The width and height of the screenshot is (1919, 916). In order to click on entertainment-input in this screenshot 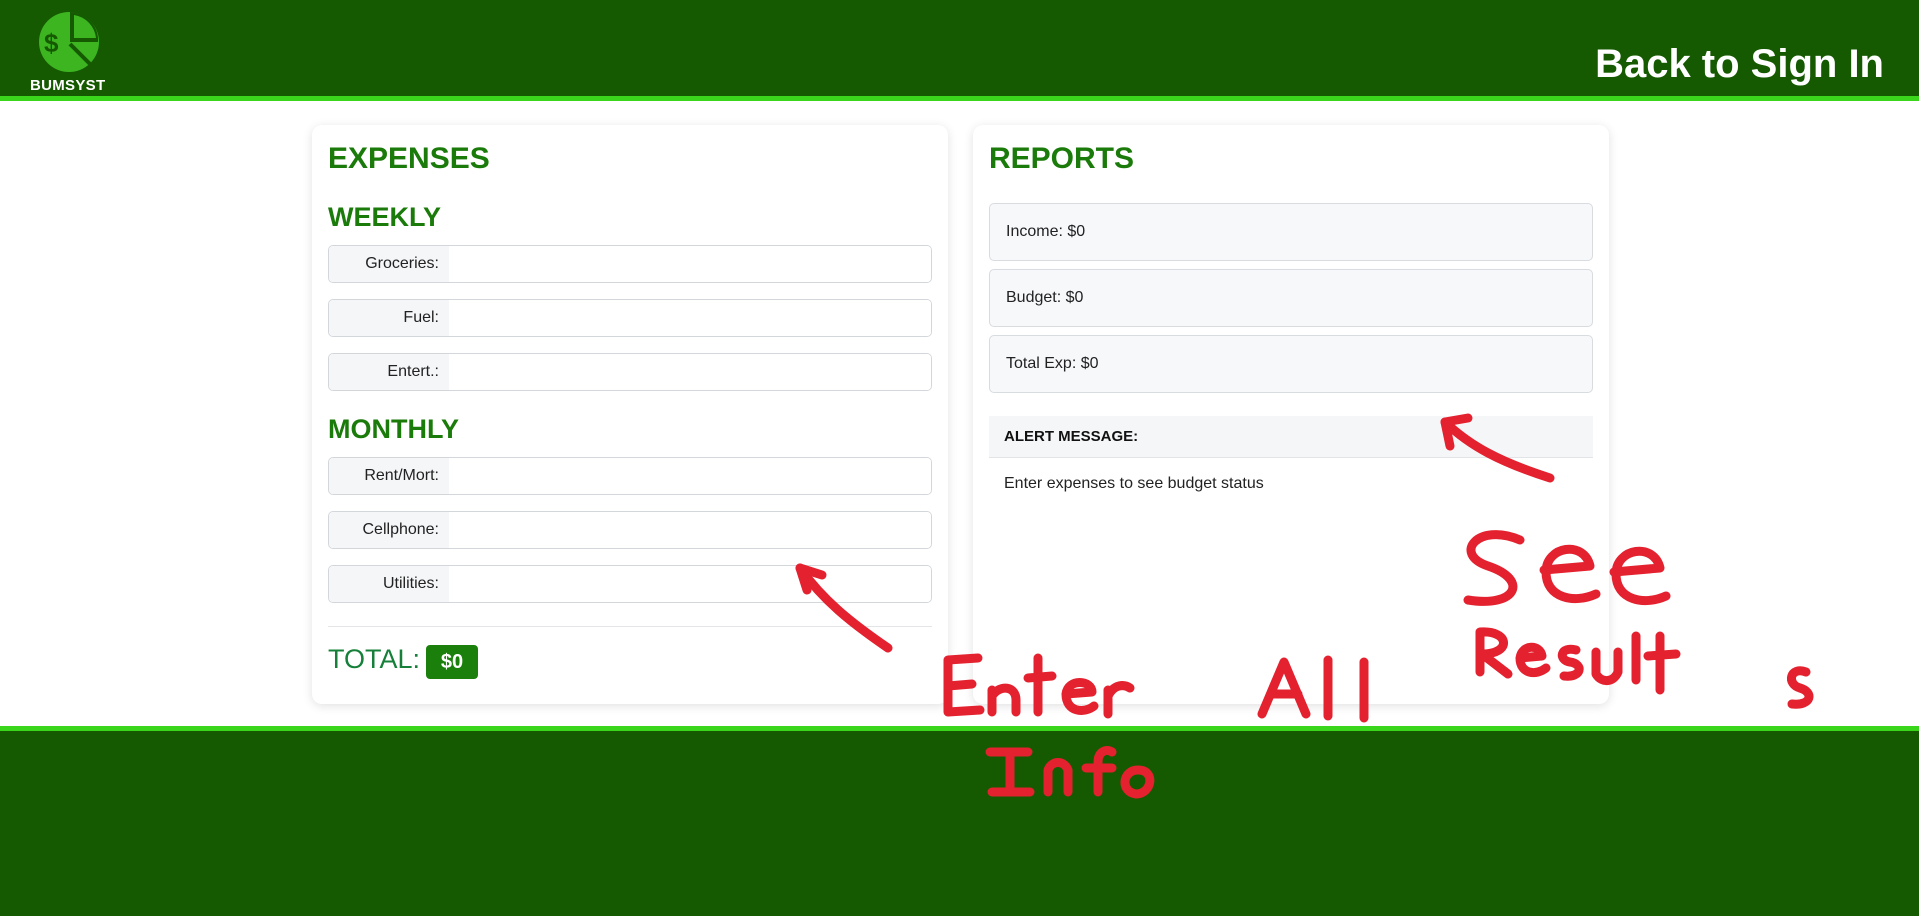, I will do `click(690, 372)`.